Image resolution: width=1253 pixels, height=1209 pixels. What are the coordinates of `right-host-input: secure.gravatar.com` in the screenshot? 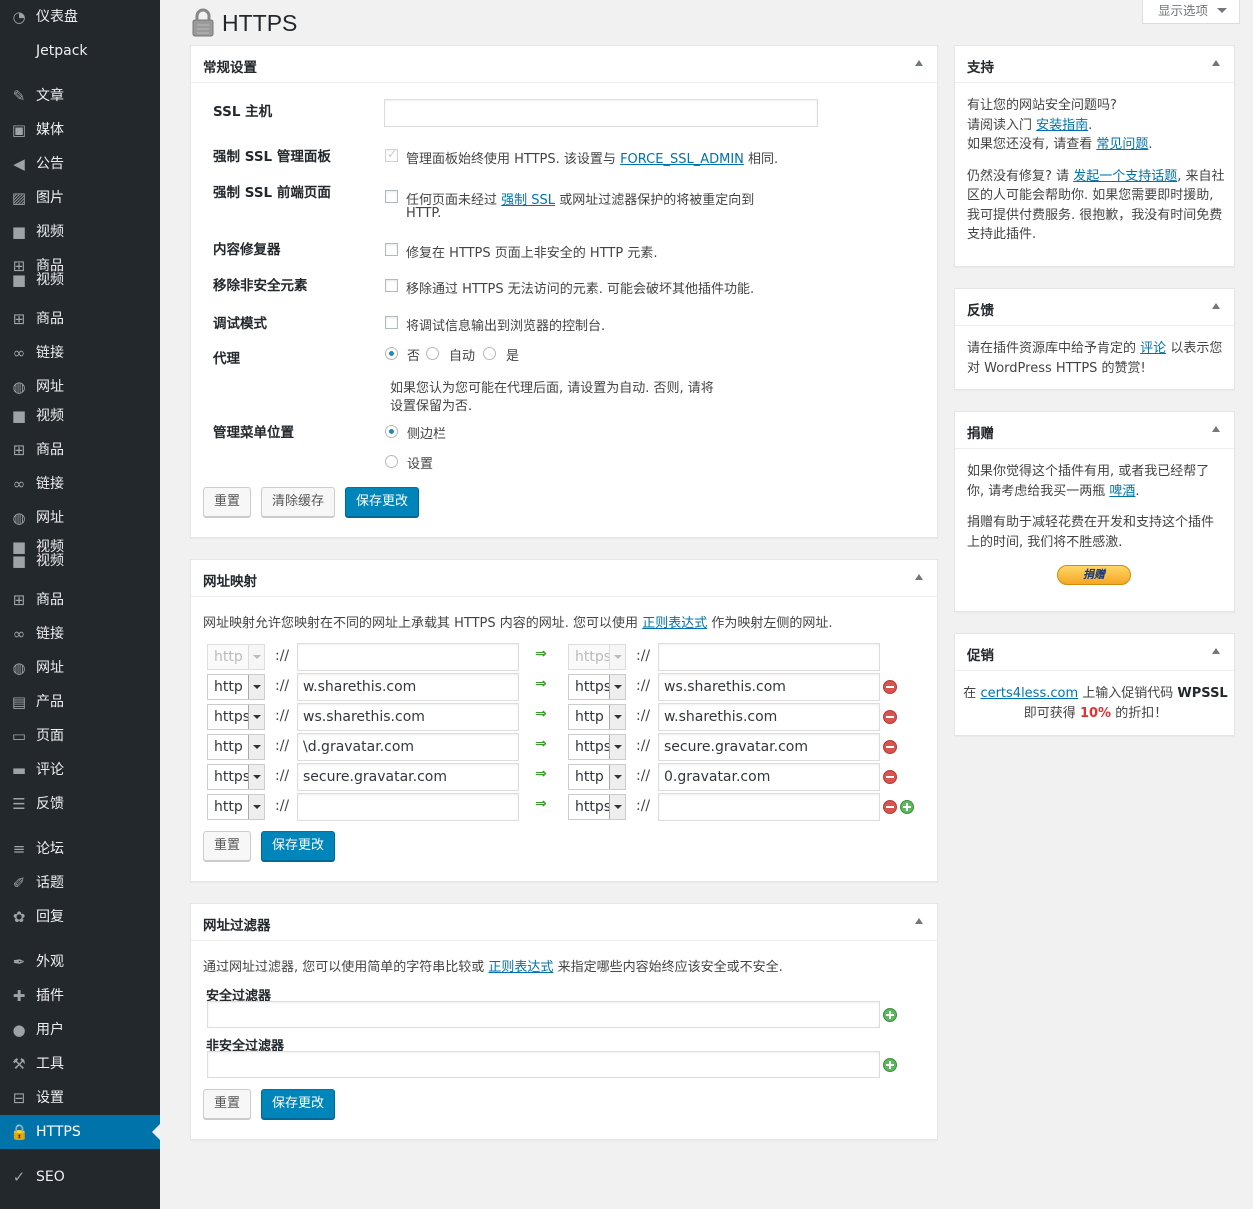 It's located at (769, 747).